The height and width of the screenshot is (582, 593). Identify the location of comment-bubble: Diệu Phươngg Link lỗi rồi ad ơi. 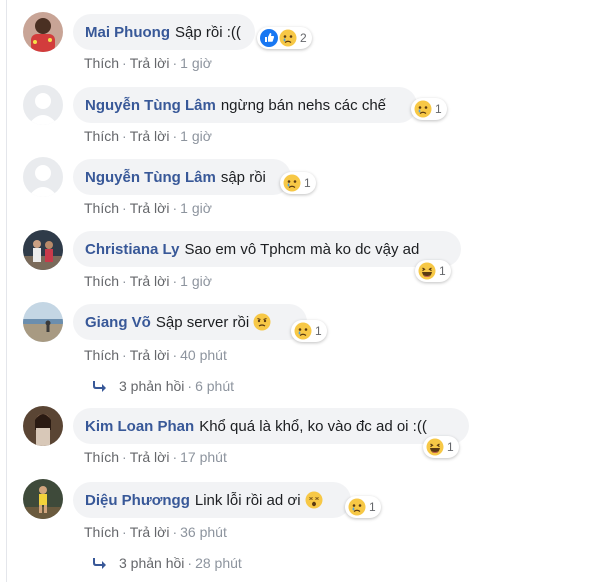
(212, 500).